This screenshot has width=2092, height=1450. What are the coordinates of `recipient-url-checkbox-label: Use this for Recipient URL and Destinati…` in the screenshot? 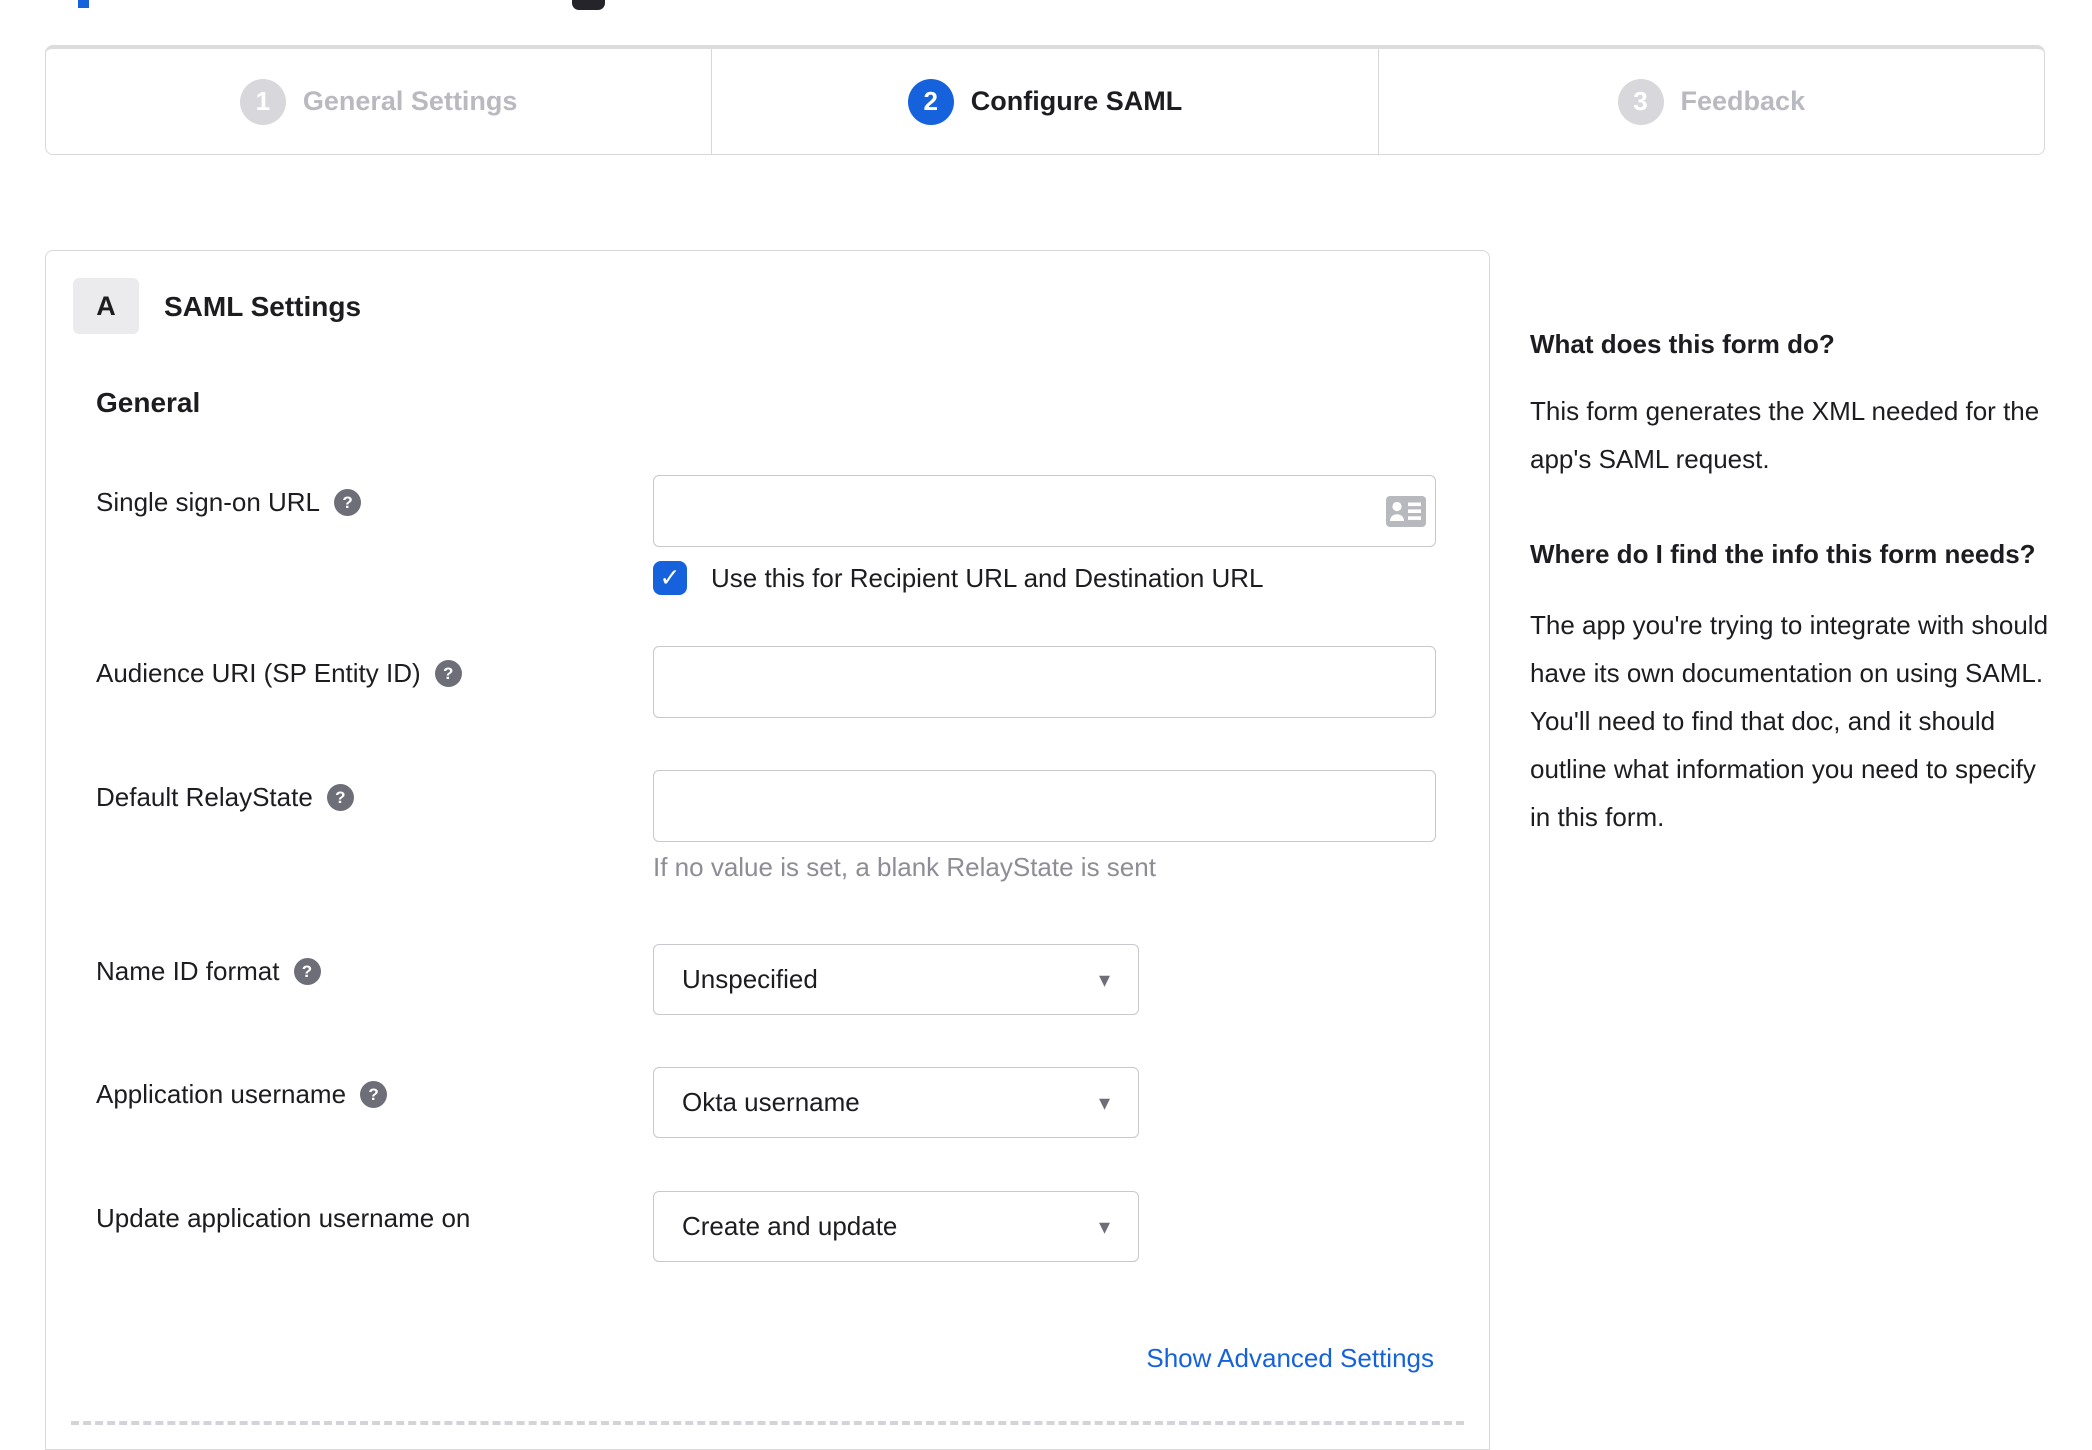 It's located at (987, 578).